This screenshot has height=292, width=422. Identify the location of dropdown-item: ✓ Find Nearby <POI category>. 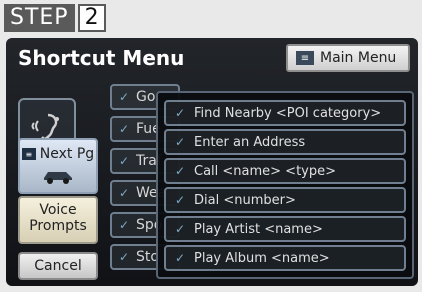
(285, 113).